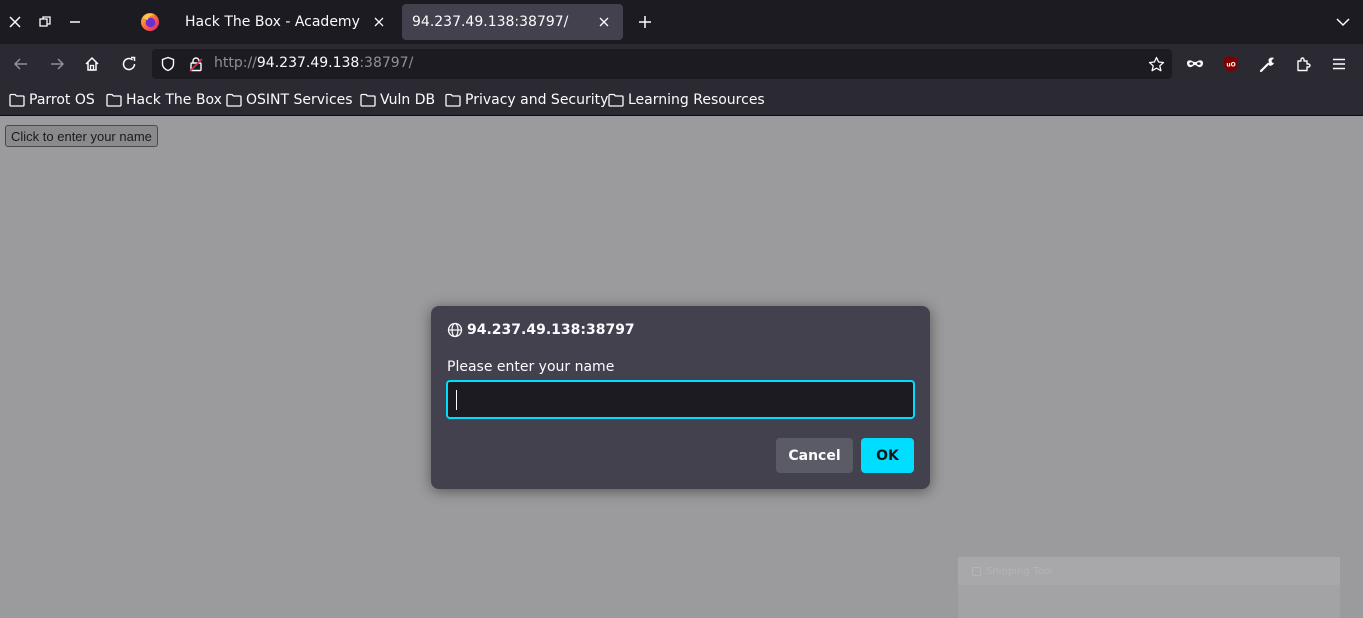 The height and width of the screenshot is (618, 1363). Describe the element at coordinates (299, 100) in the screenshot. I see `bookmark-label: OSINT Services` at that location.